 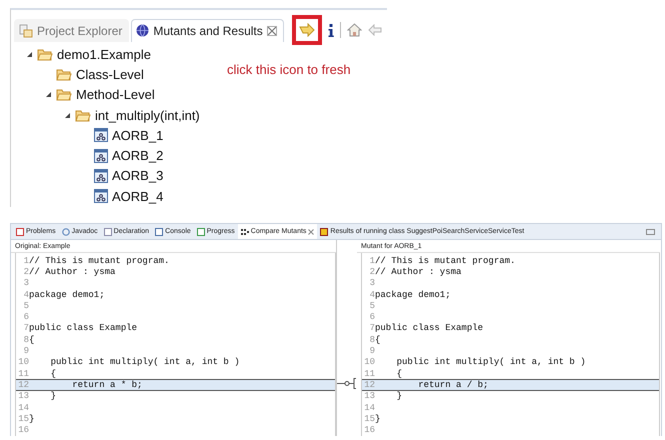 What do you see at coordinates (159, 232) in the screenshot?
I see `console-icon` at bounding box center [159, 232].